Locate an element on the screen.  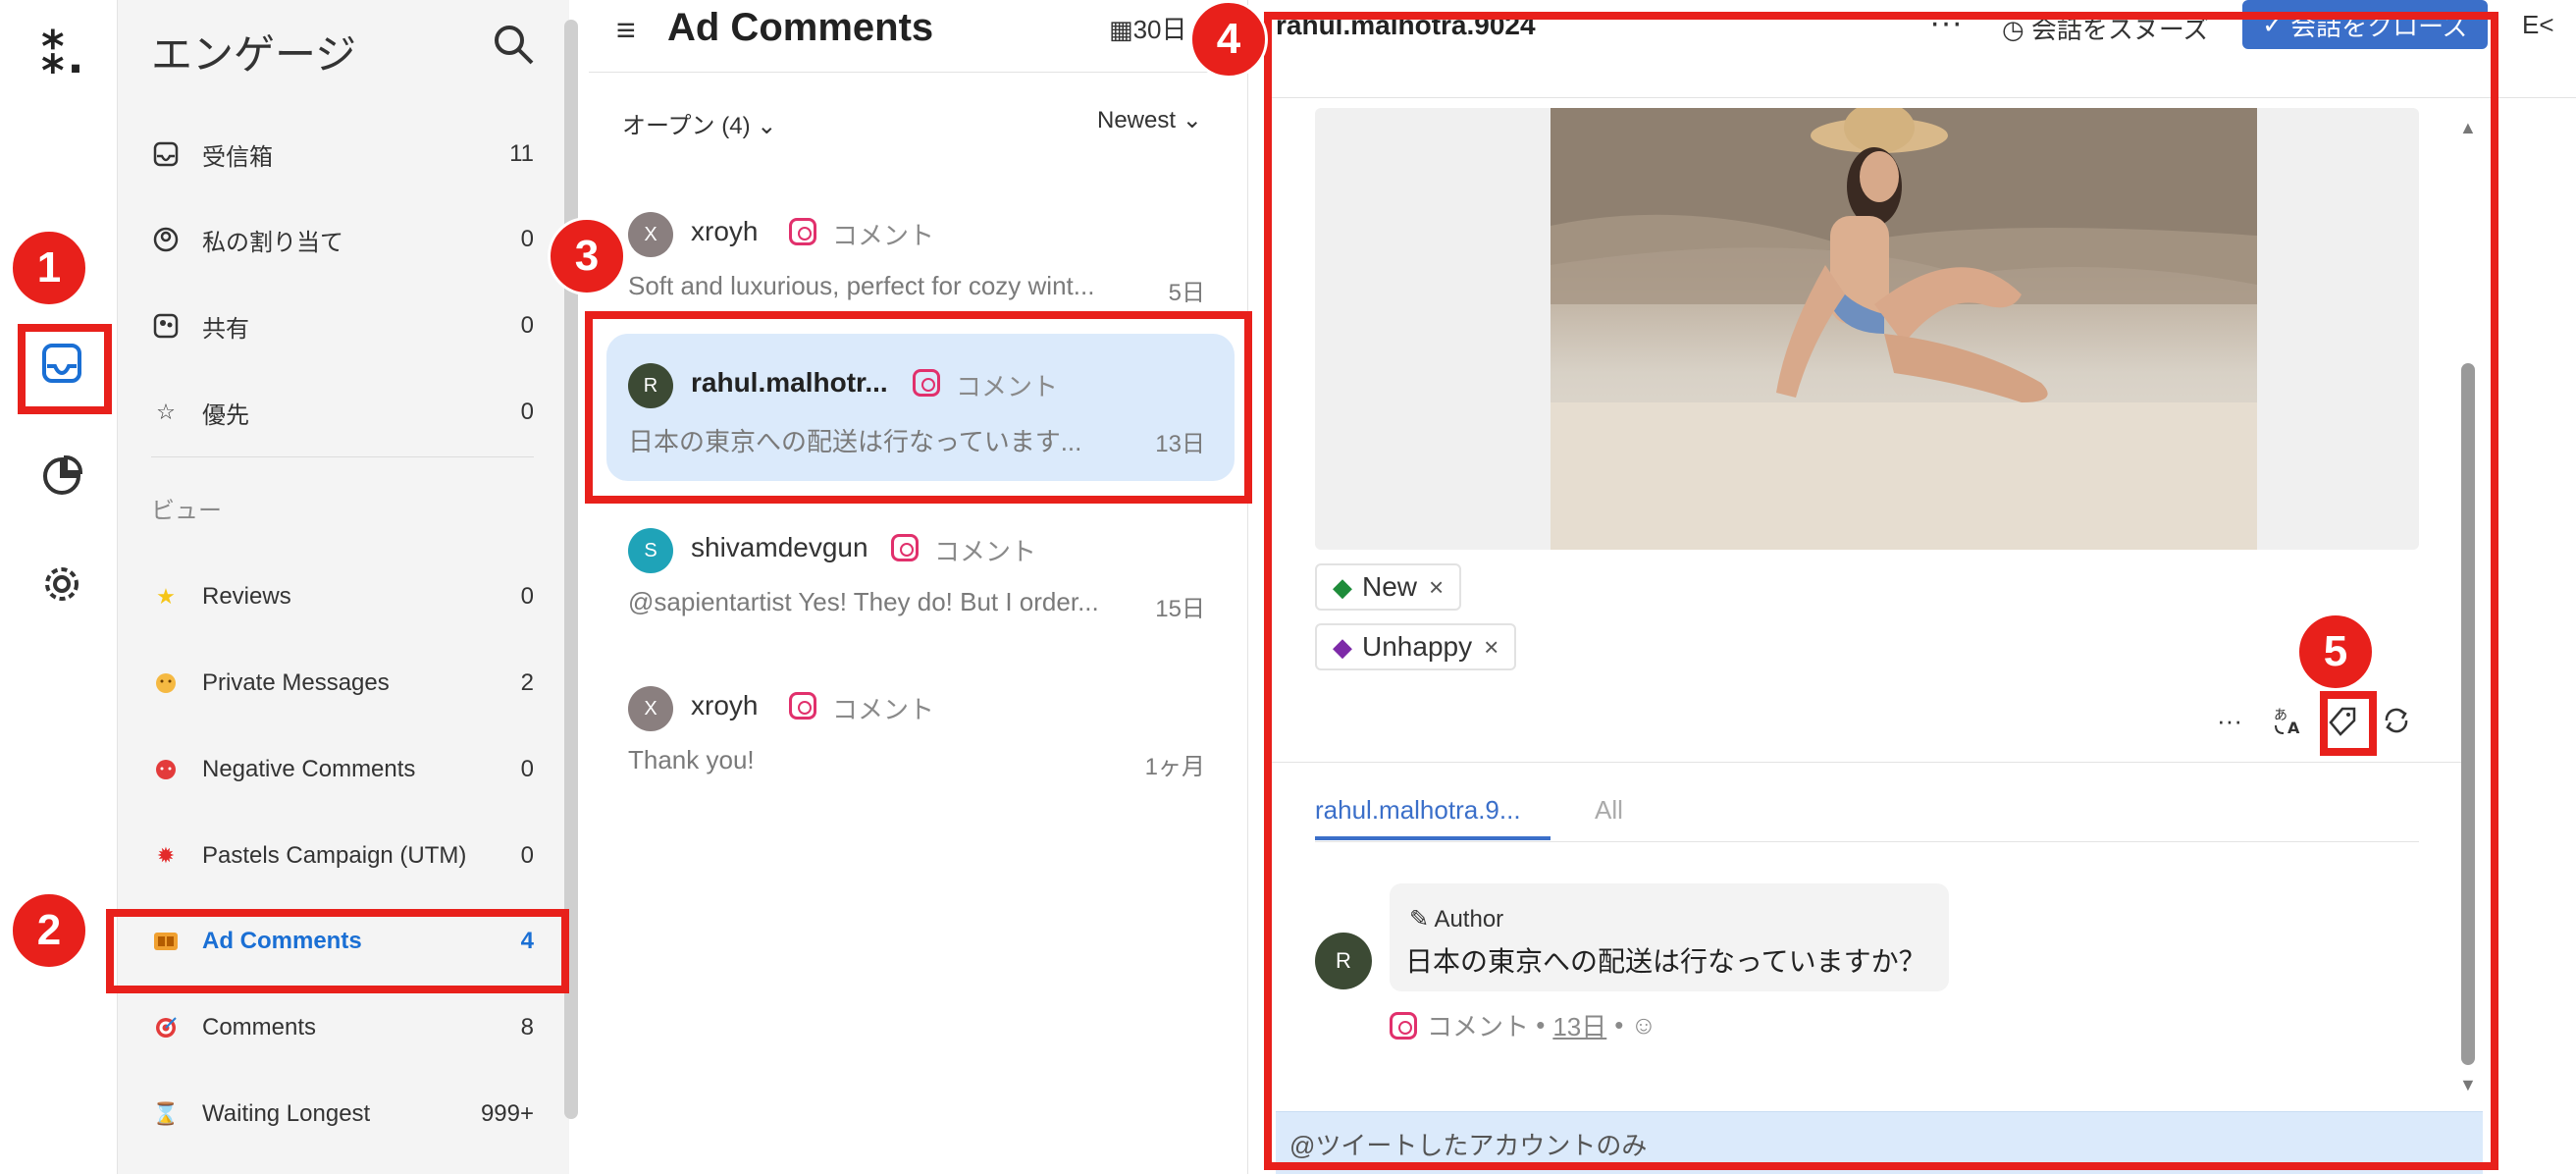
target-emoji-icon is located at coordinates (166, 1027).